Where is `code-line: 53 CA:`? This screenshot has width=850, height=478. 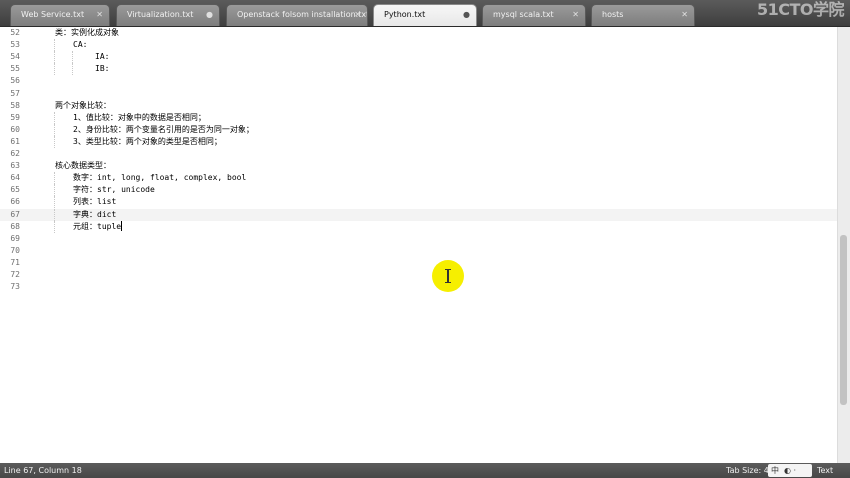
code-line: 53 CA: is located at coordinates (419, 45).